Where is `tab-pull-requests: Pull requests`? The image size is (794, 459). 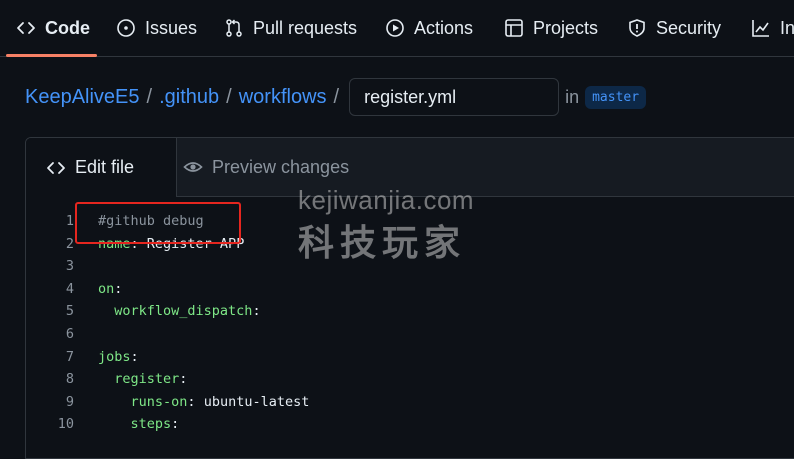 tab-pull-requests: Pull requests is located at coordinates (290, 28).